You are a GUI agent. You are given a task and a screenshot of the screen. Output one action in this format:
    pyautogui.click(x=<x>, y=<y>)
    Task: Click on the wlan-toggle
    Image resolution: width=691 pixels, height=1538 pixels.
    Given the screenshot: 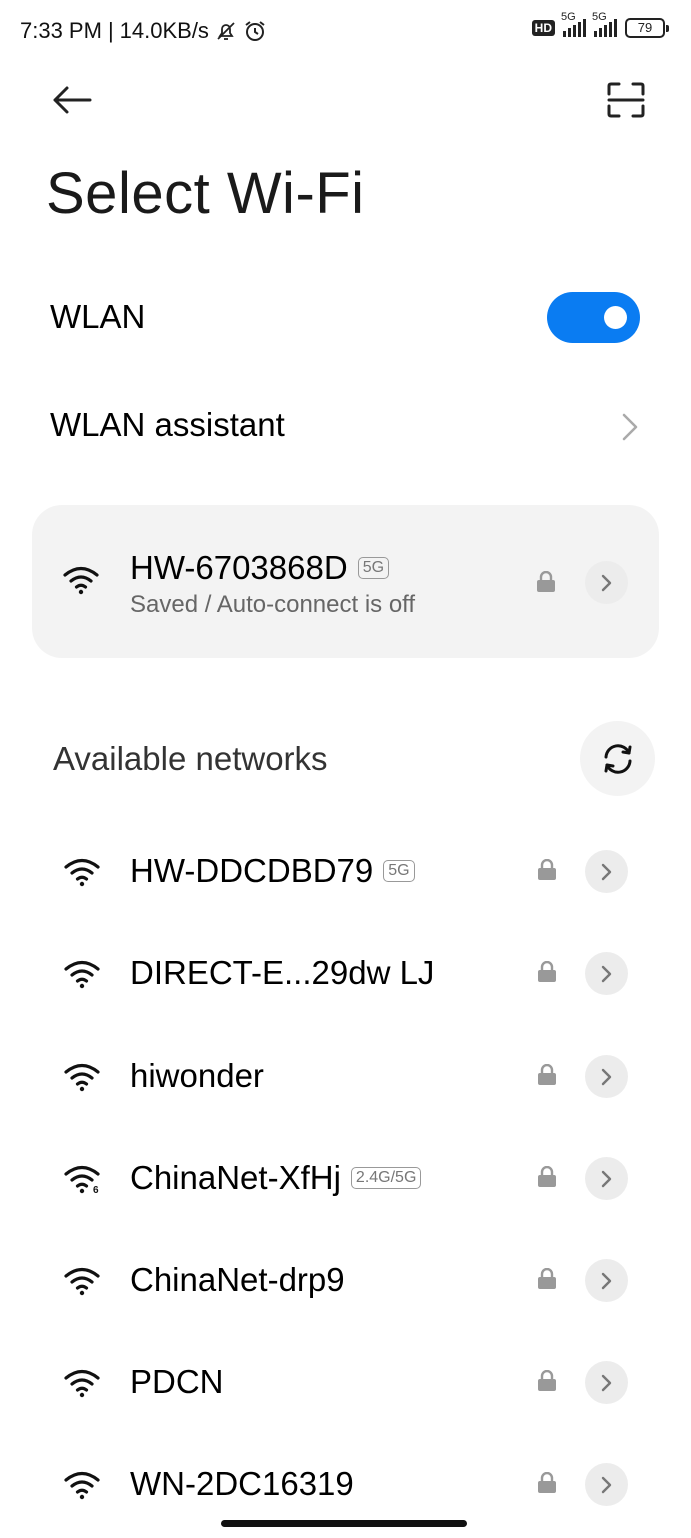 What is the action you would take?
    pyautogui.click(x=593, y=317)
    